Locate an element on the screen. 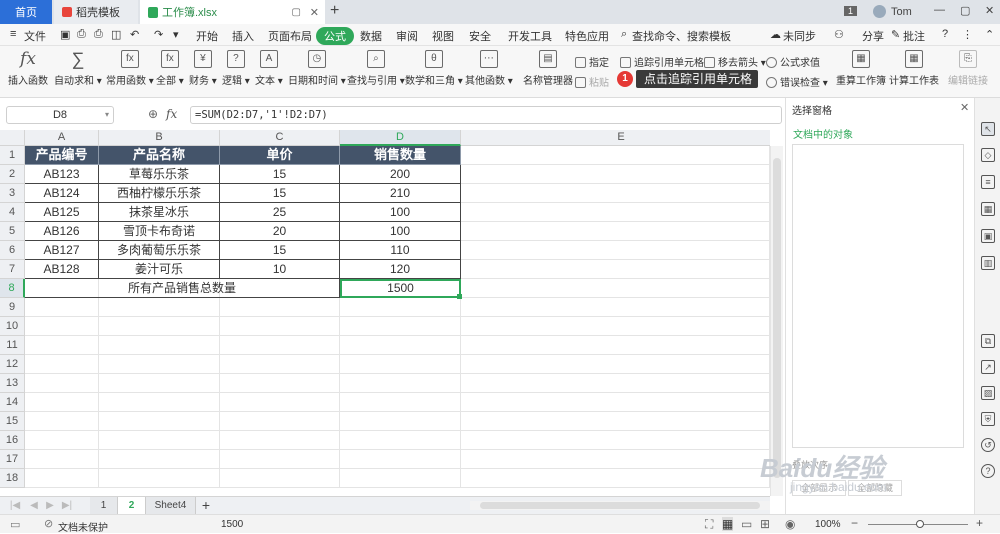  close-window-icon: ✕ is located at coordinates (989, 10).